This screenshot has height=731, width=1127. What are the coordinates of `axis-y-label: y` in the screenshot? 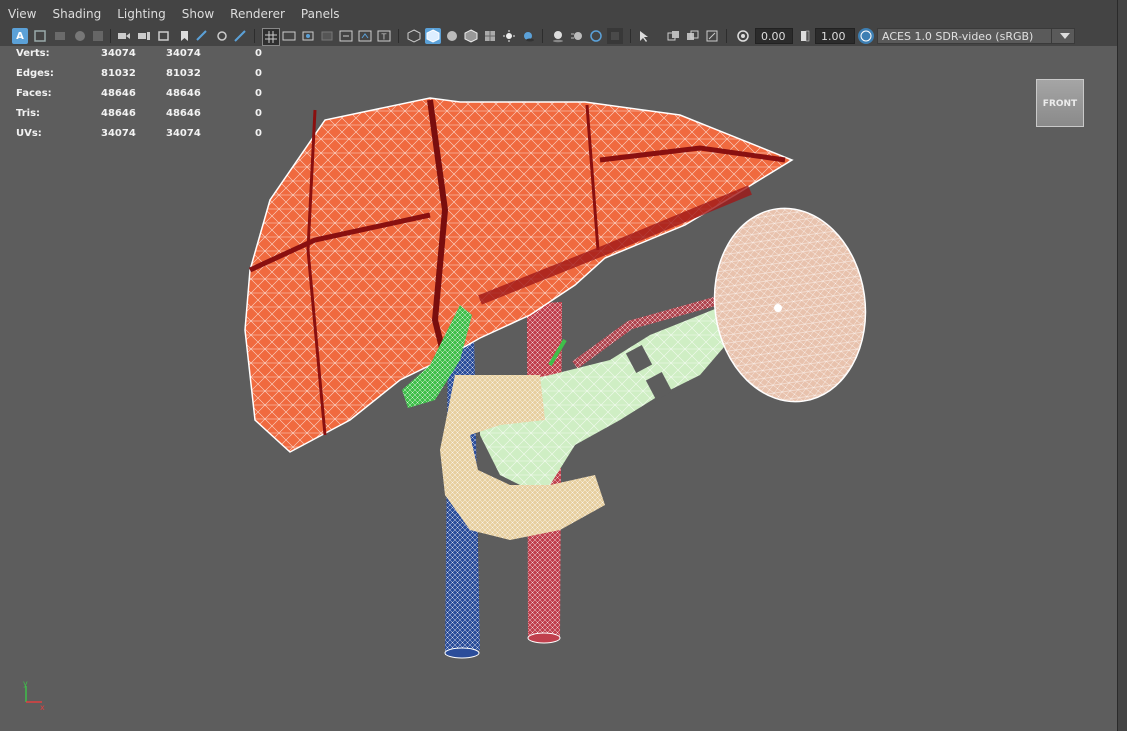 It's located at (25, 684).